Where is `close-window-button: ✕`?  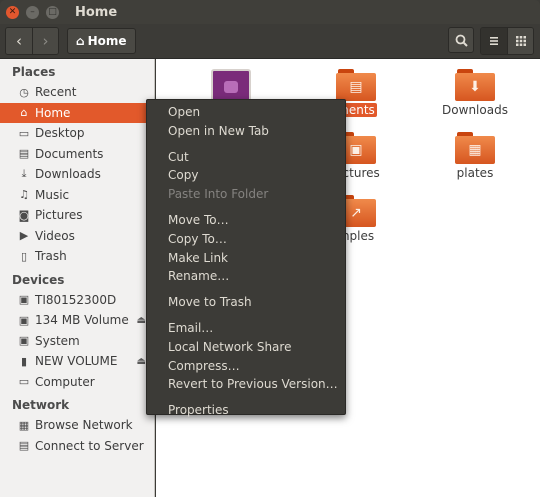
close-window-button: ✕ is located at coordinates (12, 12).